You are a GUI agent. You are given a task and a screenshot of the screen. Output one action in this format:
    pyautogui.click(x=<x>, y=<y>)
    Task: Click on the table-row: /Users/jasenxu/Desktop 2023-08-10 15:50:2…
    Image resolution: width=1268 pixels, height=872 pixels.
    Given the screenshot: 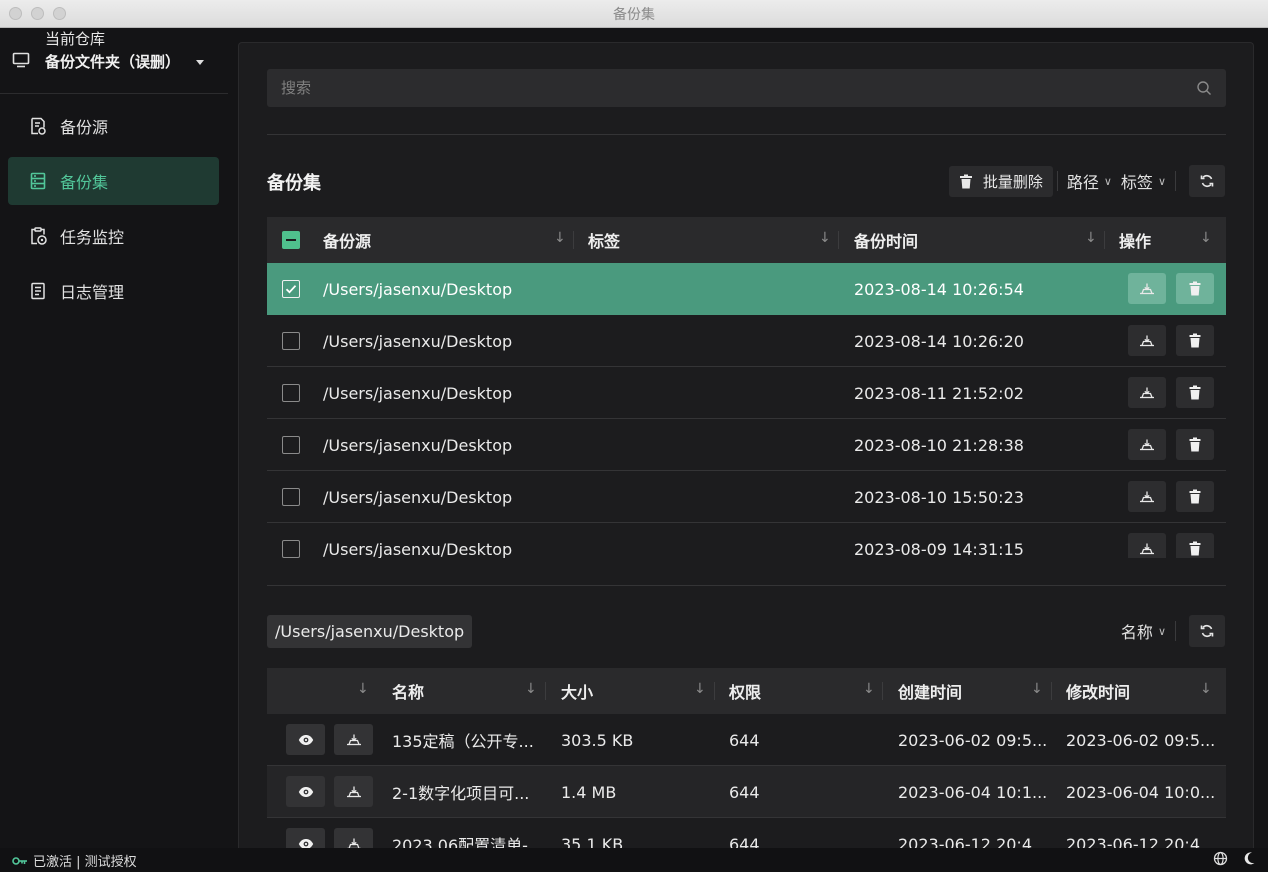 What is the action you would take?
    pyautogui.click(x=746, y=497)
    